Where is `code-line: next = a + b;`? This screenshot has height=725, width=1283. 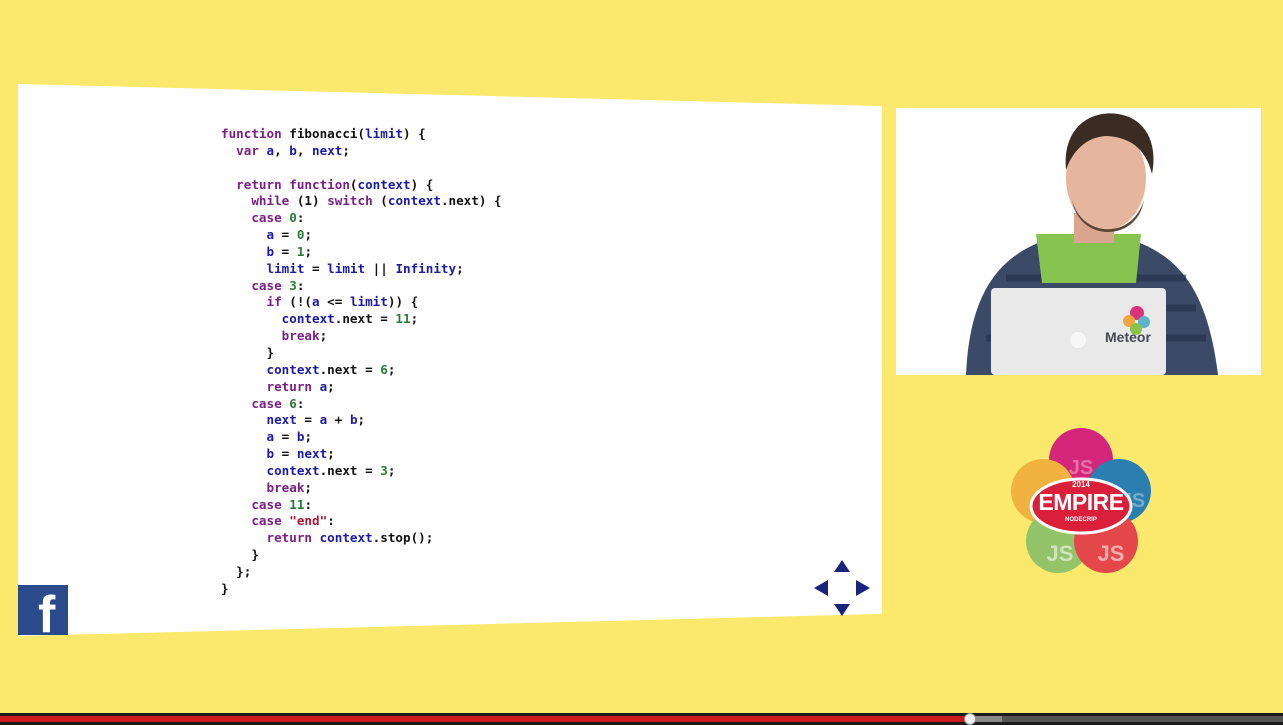 code-line: next = a + b; is located at coordinates (316, 420).